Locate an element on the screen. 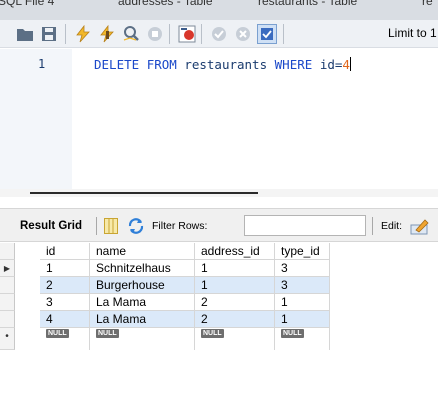 The width and height of the screenshot is (438, 404). column-header-address-id: address_id is located at coordinates (235, 251).